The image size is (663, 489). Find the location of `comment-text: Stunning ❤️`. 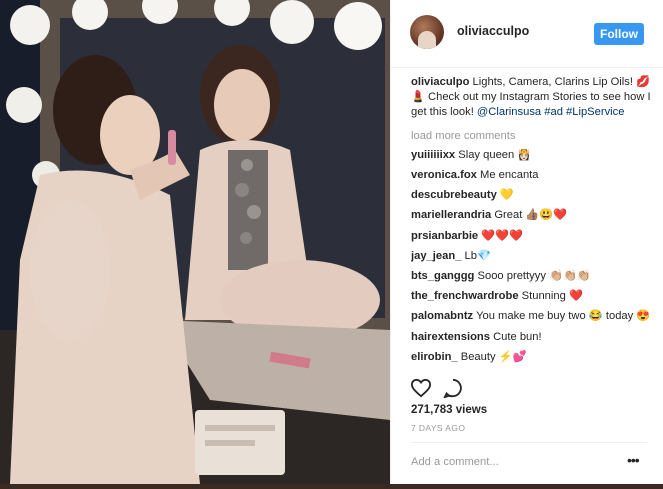

comment-text: Stunning ❤️ is located at coordinates (552, 296).